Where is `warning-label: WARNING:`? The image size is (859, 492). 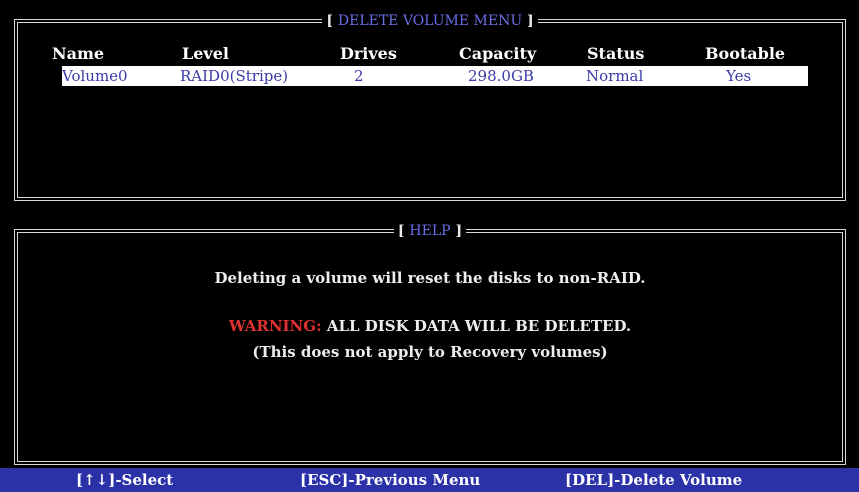
warning-label: WARNING: is located at coordinates (275, 326).